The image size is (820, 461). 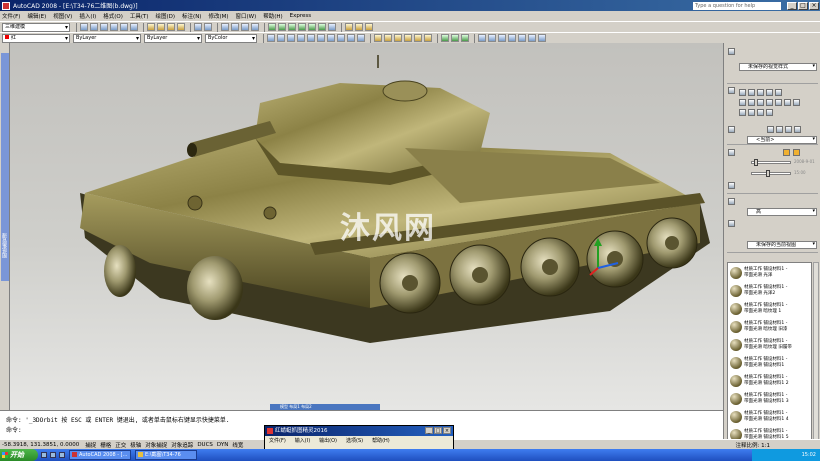 I want to click on sweep-icon, so click(x=760, y=102).